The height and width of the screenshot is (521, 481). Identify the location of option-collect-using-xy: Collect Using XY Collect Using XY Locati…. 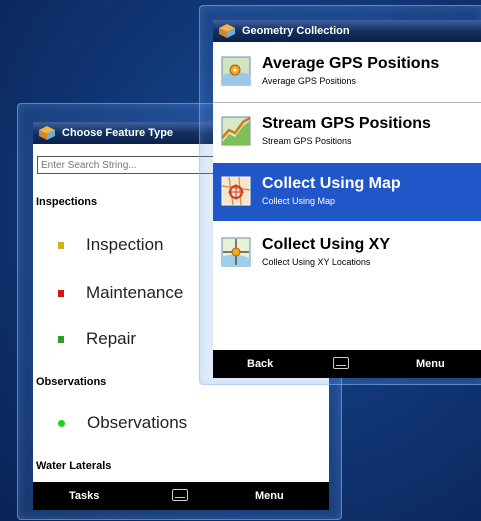
(347, 253).